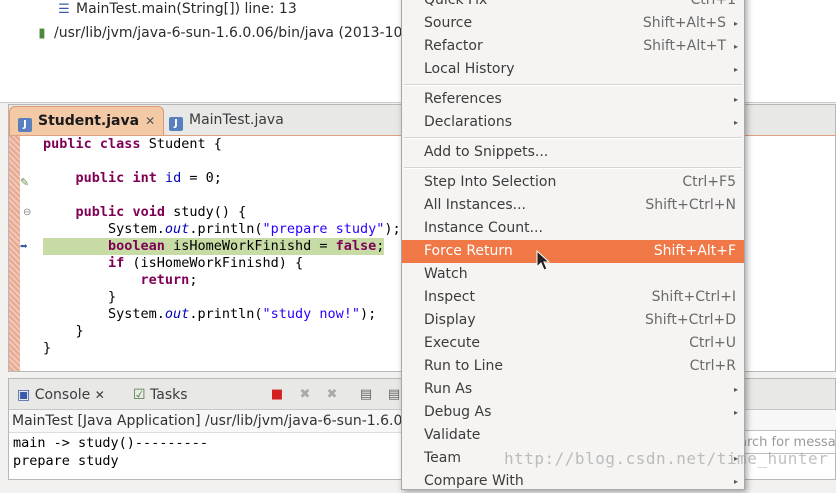 This screenshot has height=493, width=836. Describe the element at coordinates (161, 212) in the screenshot. I see `code-line: public void study() {` at that location.